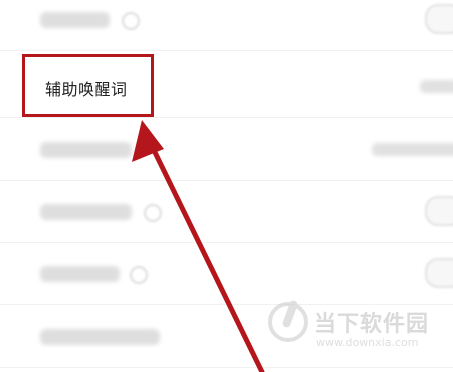 Image resolution: width=453 pixels, height=372 pixels. I want to click on watermark-url: www.downxia.com, so click(367, 342).